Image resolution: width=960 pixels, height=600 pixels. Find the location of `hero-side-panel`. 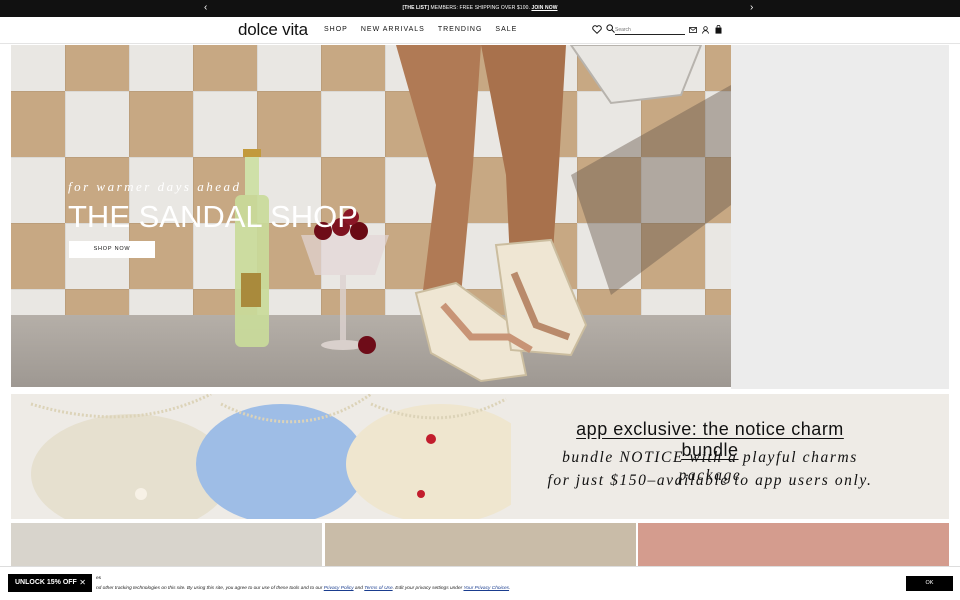

hero-side-panel is located at coordinates (840, 217).